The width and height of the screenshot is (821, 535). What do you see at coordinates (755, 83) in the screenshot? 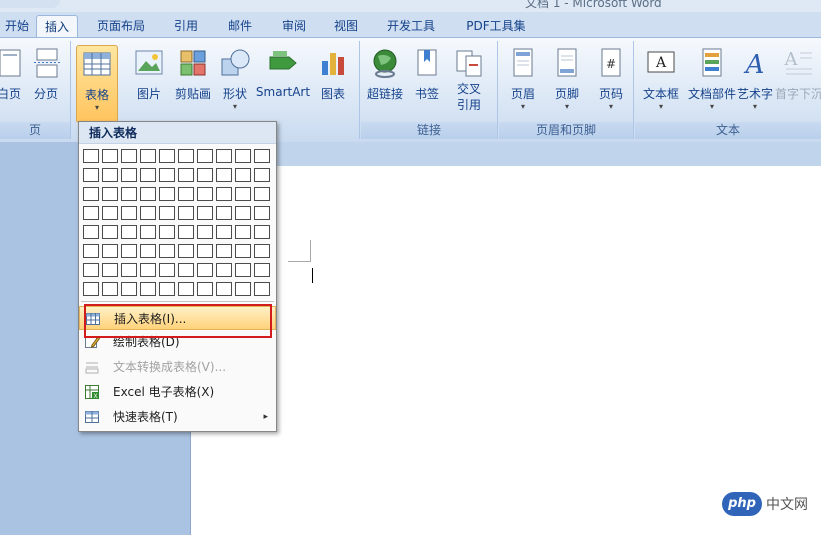
I see `wordart-button: A 艺术字 ▾` at bounding box center [755, 83].